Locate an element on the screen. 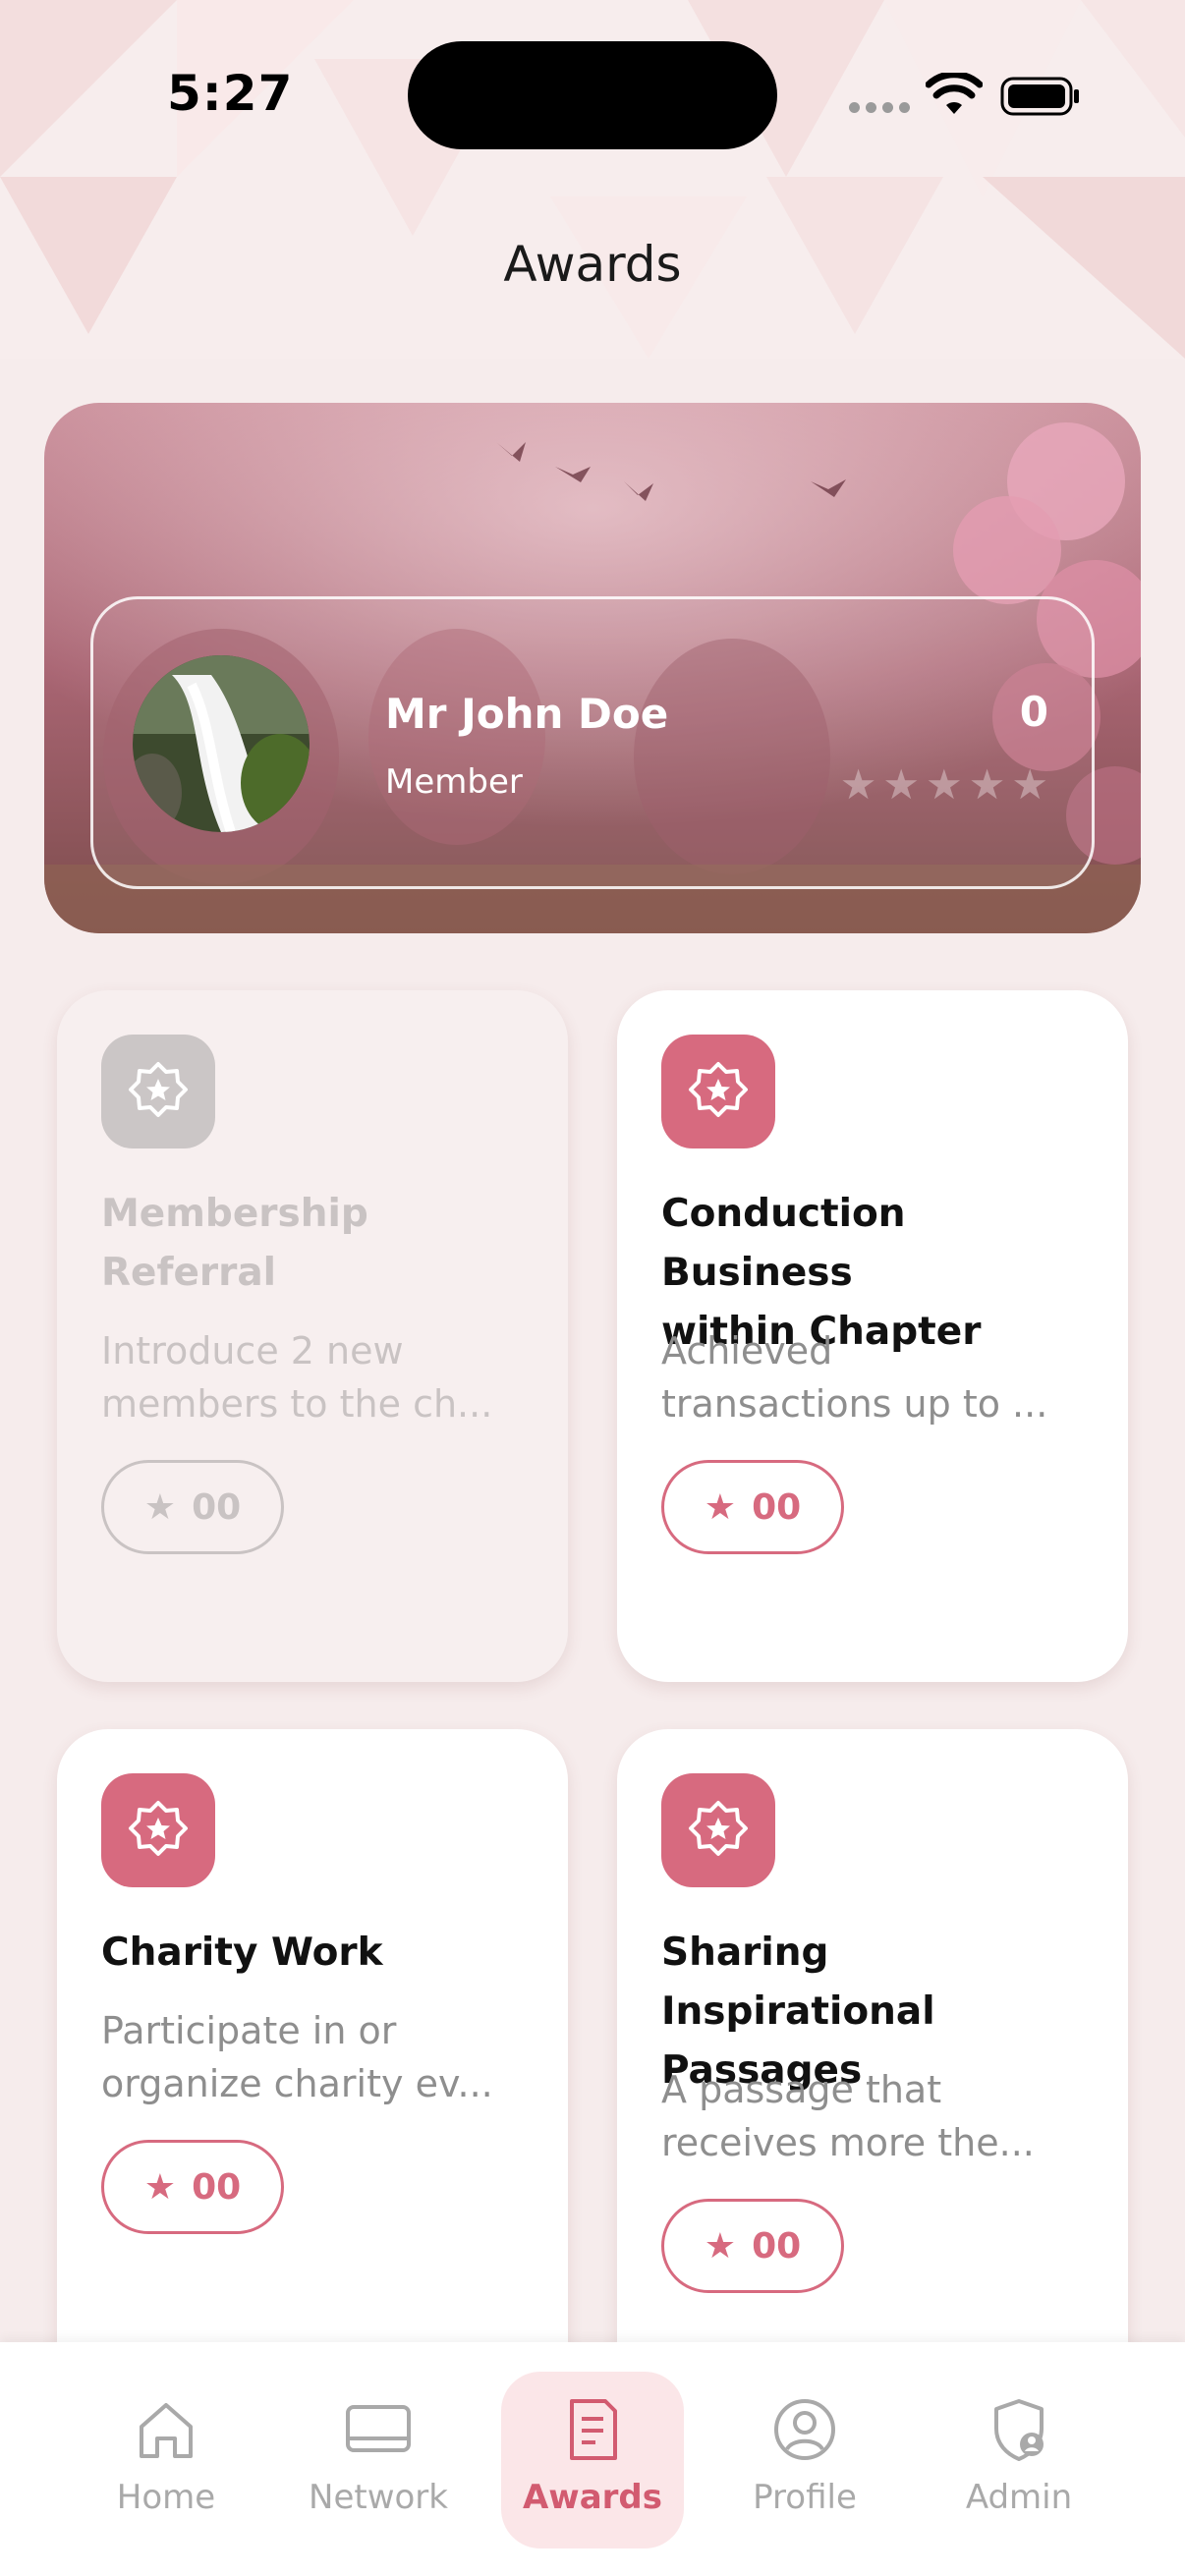  network-icon is located at coordinates (379, 2428).